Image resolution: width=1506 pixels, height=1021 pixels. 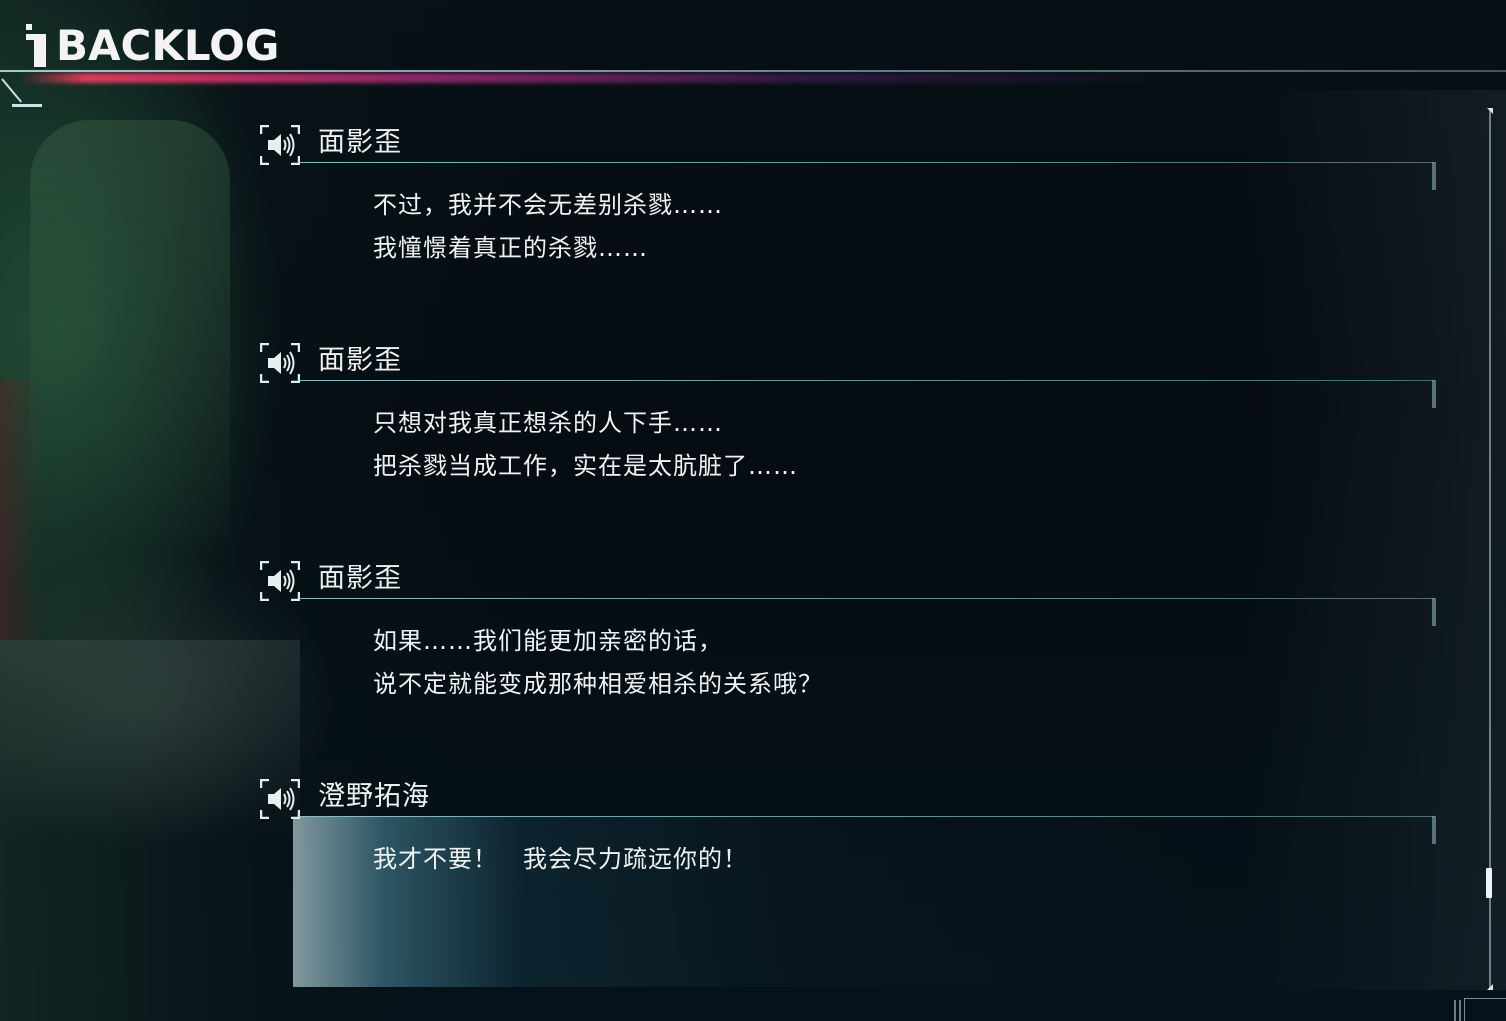 I want to click on dialogue-text: 我才不要！ 我会尽力疏远你的！, so click(x=560, y=859).